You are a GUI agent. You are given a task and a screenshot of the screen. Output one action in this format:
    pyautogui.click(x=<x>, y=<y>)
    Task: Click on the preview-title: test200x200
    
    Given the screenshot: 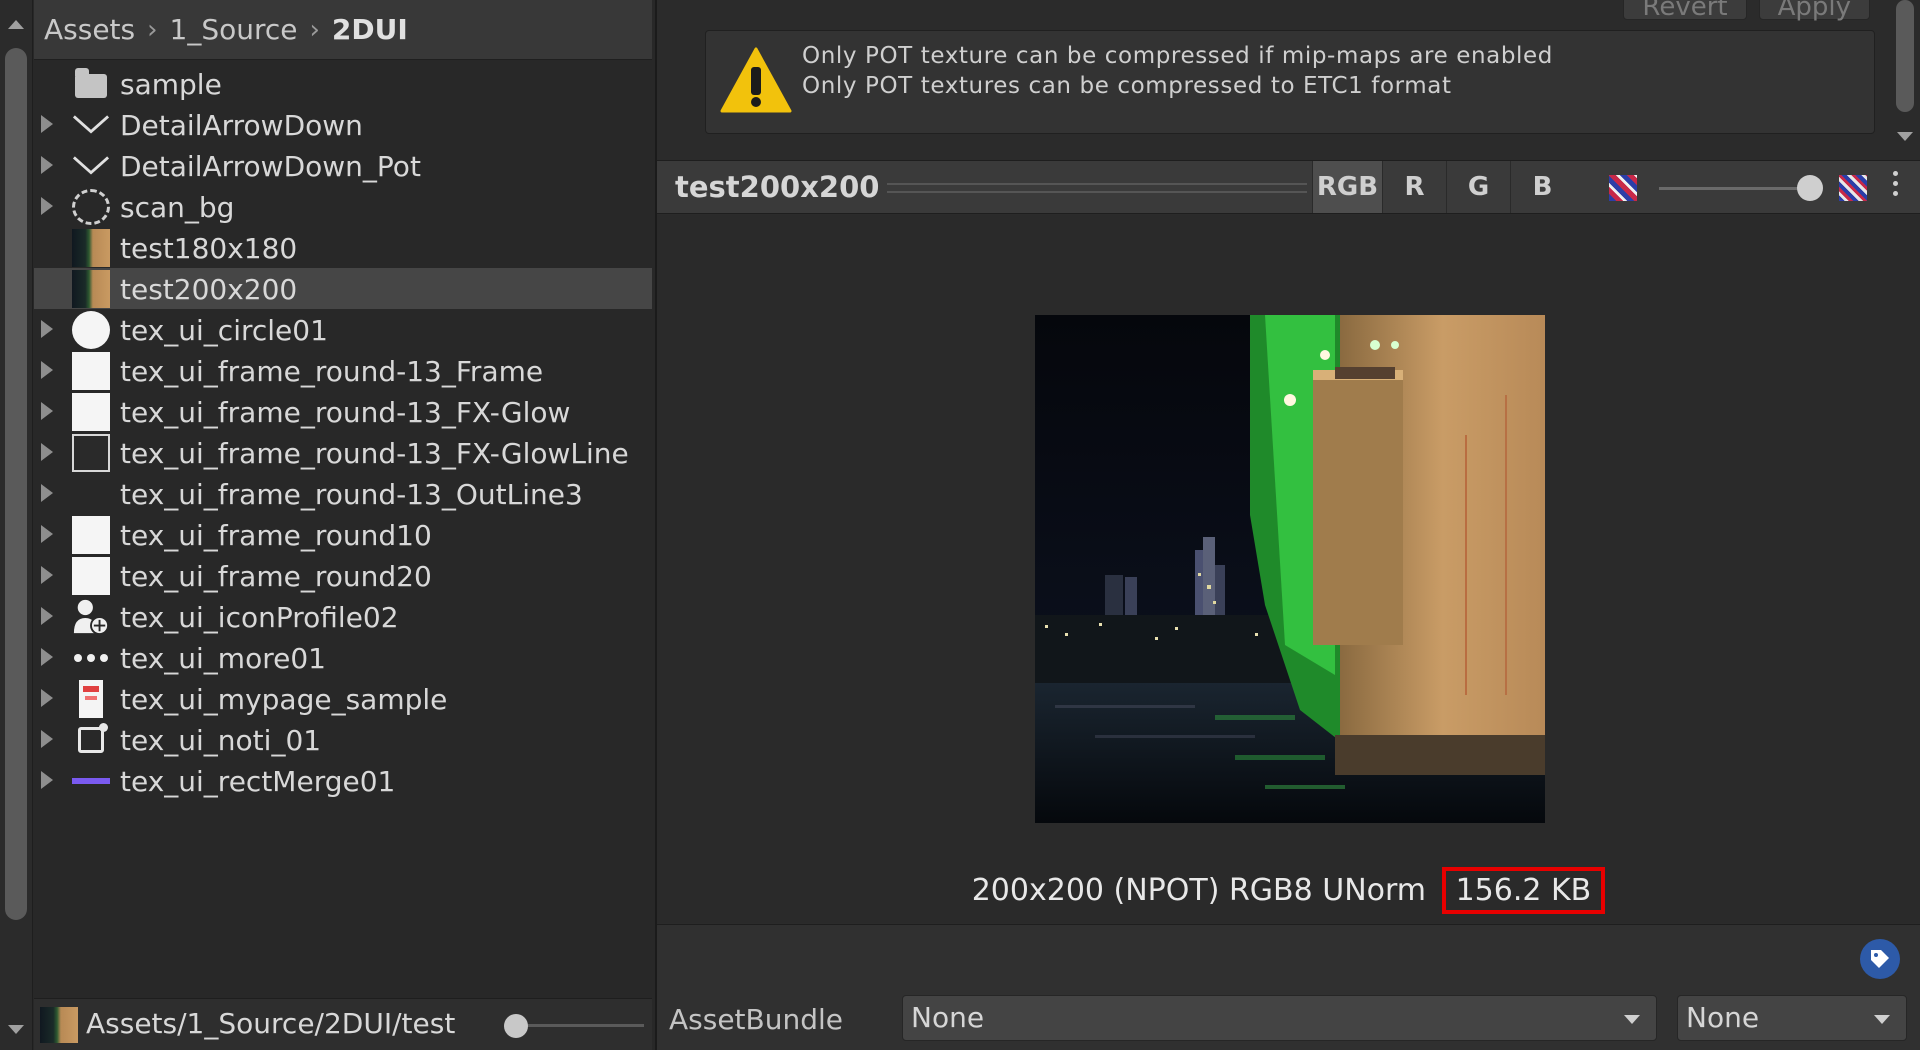 What is the action you would take?
    pyautogui.click(x=777, y=187)
    